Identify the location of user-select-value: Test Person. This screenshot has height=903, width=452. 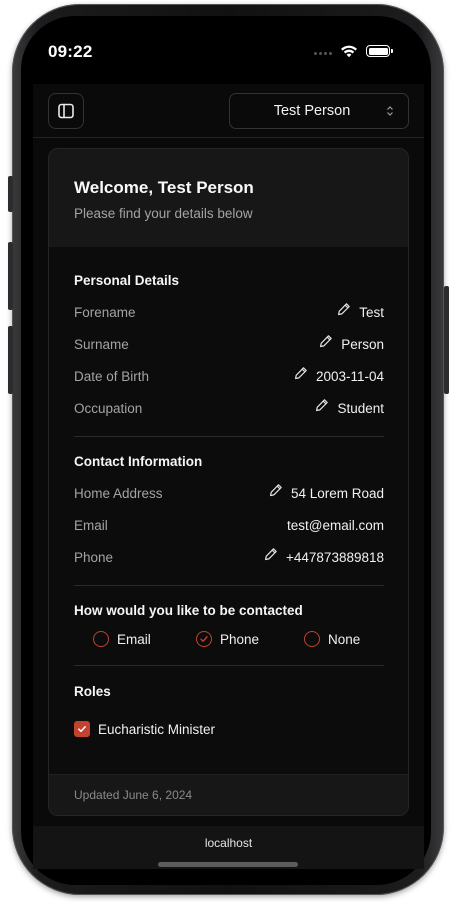
(312, 111).